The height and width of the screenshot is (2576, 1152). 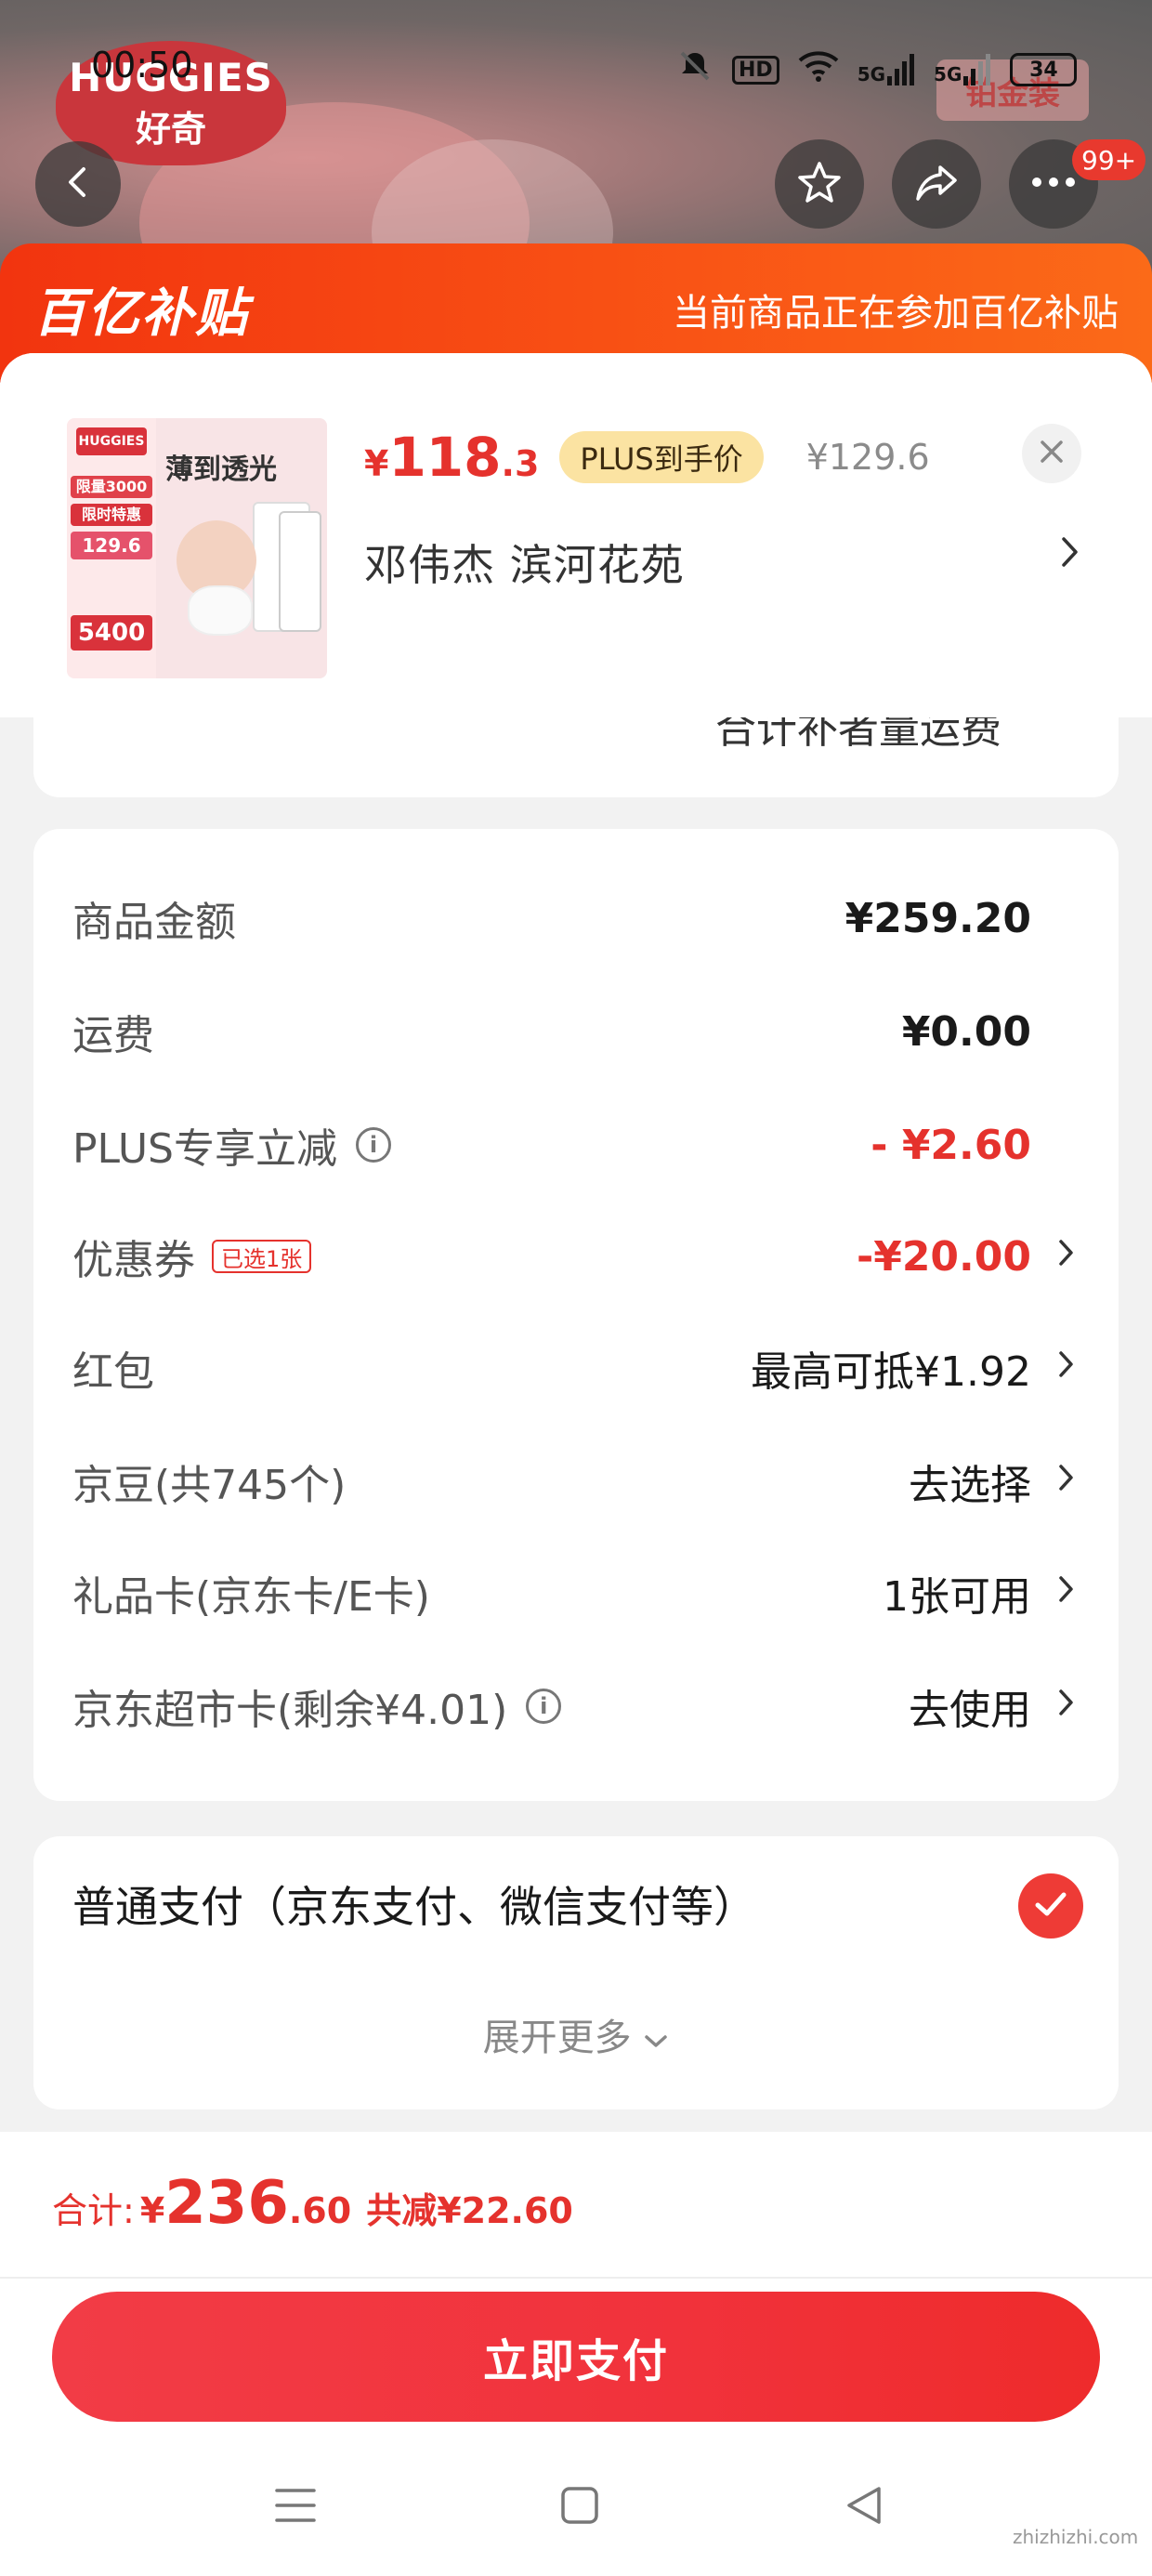 What do you see at coordinates (557, 2038) in the screenshot?
I see `expand-more-label: 展开更多` at bounding box center [557, 2038].